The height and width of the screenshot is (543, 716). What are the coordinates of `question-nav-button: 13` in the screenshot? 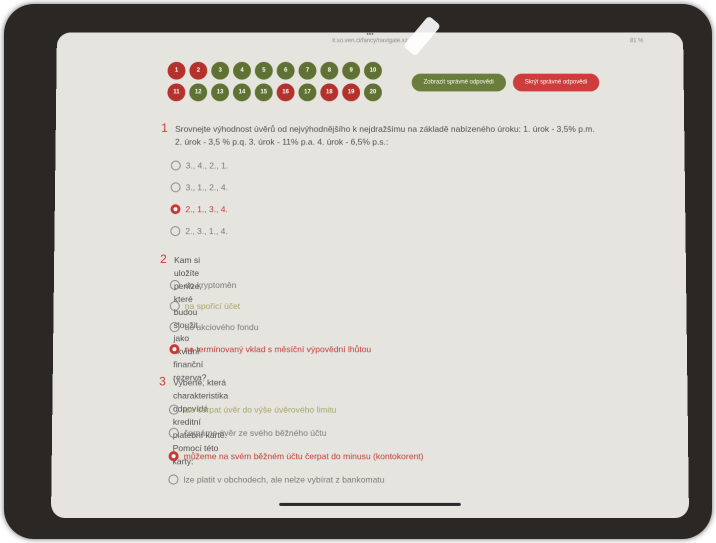 It's located at (220, 92).